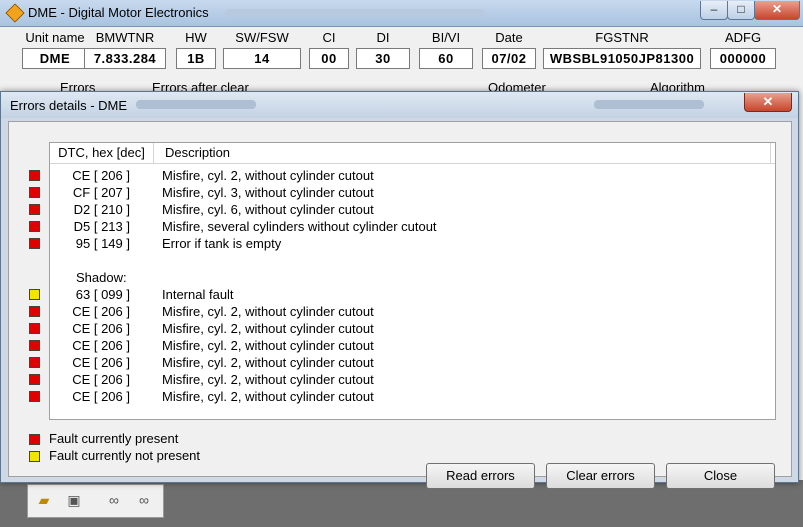 This screenshot has height=527, width=803. What do you see at coordinates (383, 58) in the screenshot?
I see `di-value: 30` at bounding box center [383, 58].